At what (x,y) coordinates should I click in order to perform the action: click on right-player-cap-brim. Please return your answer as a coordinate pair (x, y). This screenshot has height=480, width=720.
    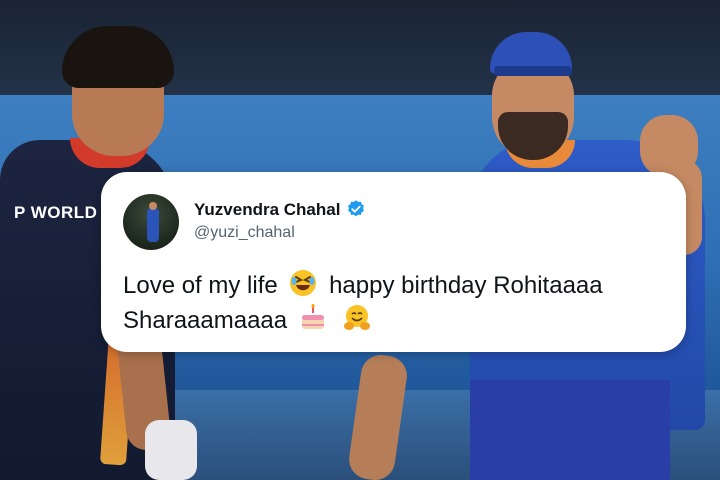
    Looking at the image, I should click on (533, 71).